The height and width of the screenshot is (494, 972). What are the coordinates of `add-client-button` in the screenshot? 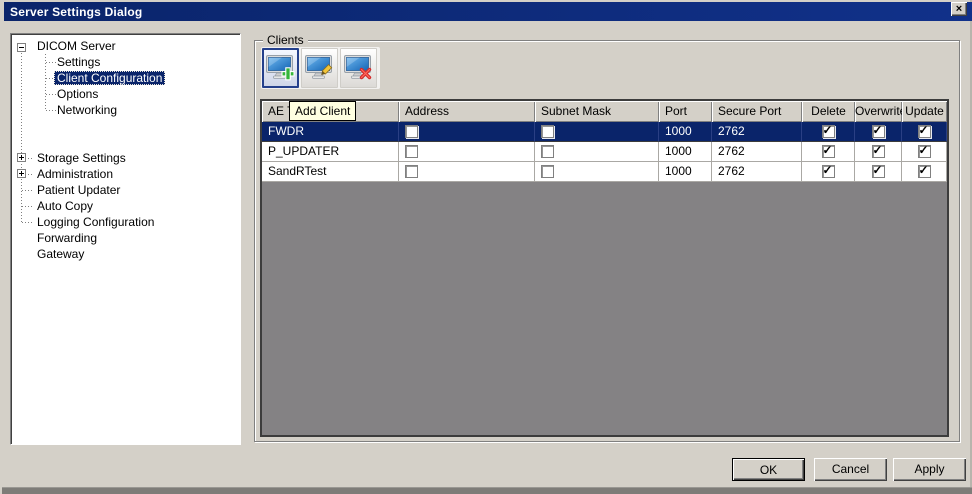 It's located at (280, 68).